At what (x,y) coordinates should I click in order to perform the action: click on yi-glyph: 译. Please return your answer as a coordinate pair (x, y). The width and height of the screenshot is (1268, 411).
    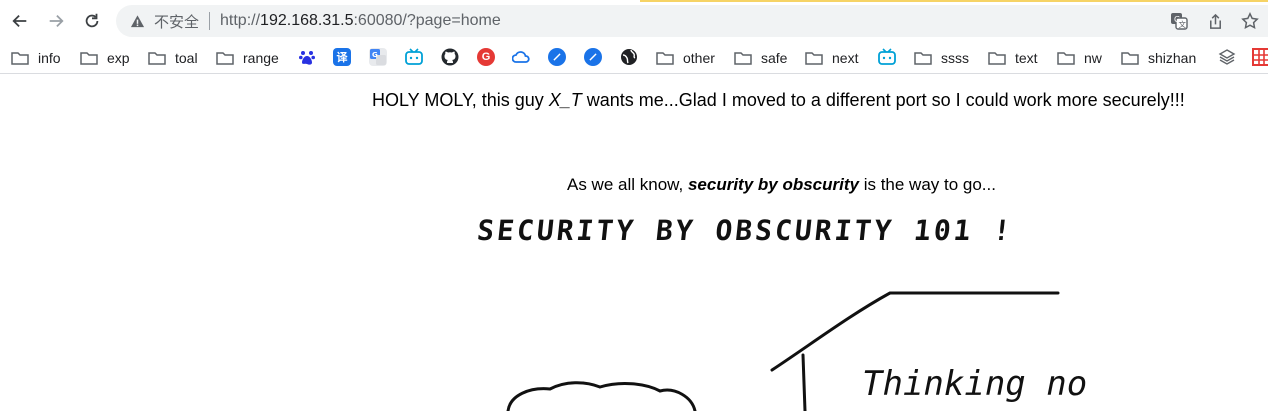
    Looking at the image, I should click on (342, 58).